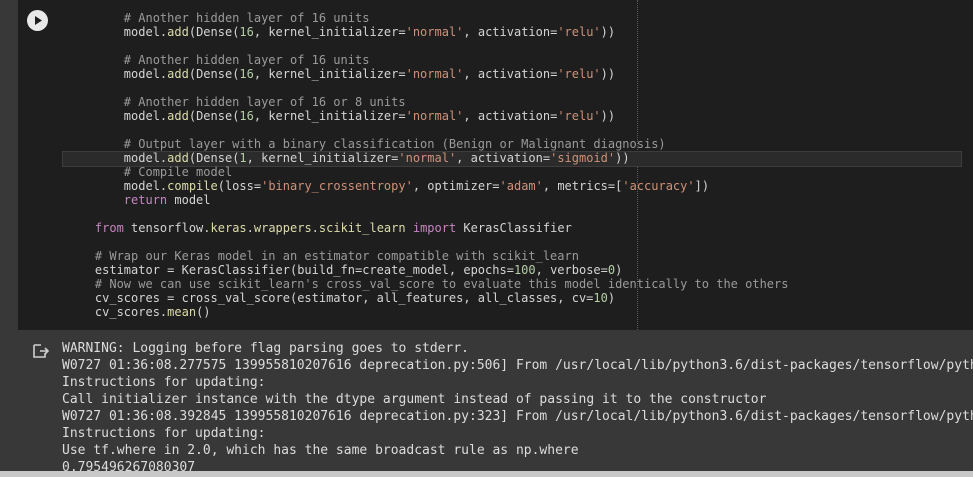 This screenshot has width=973, height=477. Describe the element at coordinates (243, 158) in the screenshot. I see `code-token: 1` at that location.